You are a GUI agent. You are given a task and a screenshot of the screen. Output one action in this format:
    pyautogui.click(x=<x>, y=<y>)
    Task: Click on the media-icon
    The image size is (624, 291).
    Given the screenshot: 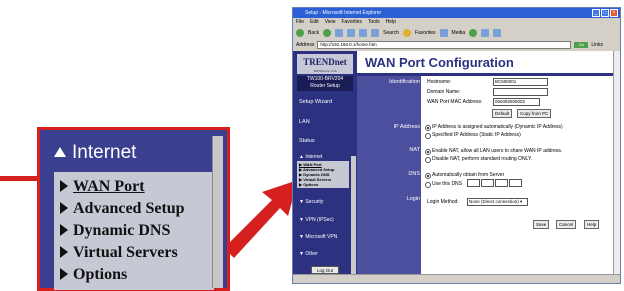 What is the action you would take?
    pyautogui.click(x=443, y=33)
    